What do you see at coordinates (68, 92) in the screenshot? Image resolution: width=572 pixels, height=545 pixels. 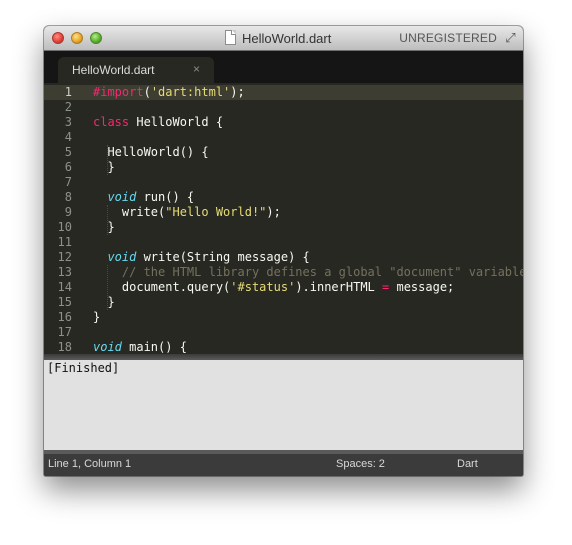 I see `line-number: 1` at bounding box center [68, 92].